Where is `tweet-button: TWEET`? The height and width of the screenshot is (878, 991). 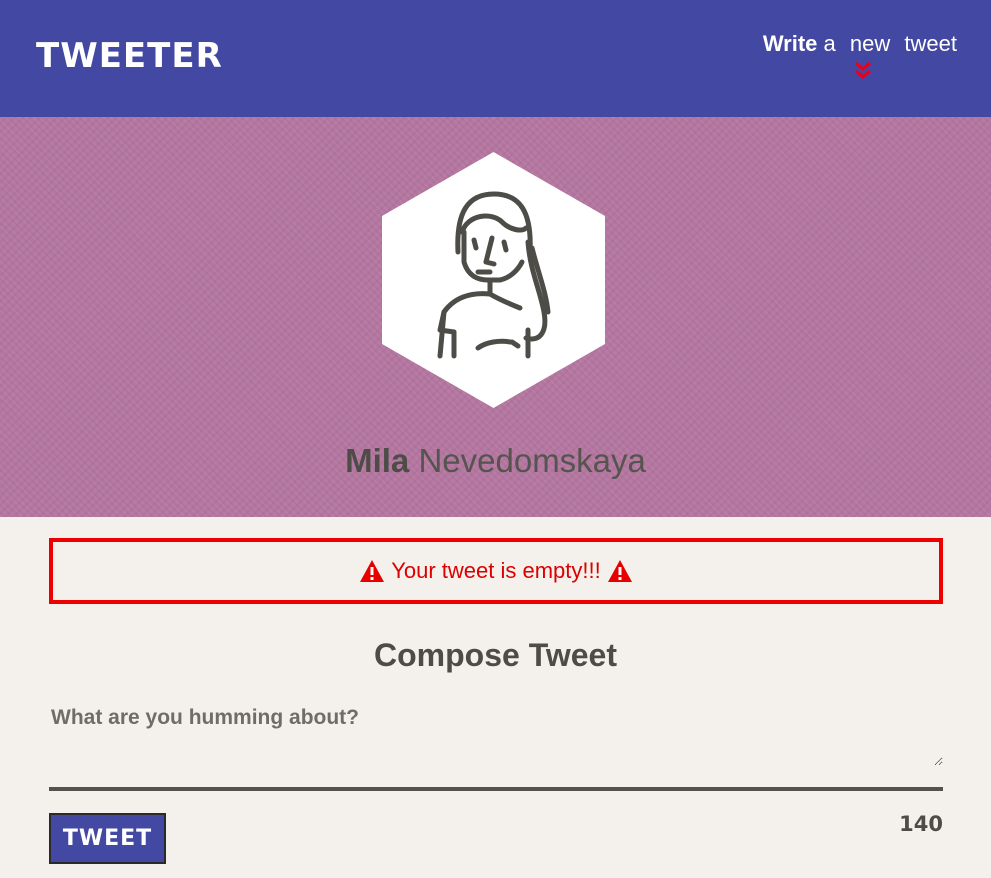
tweet-button: TWEET is located at coordinates (107, 838).